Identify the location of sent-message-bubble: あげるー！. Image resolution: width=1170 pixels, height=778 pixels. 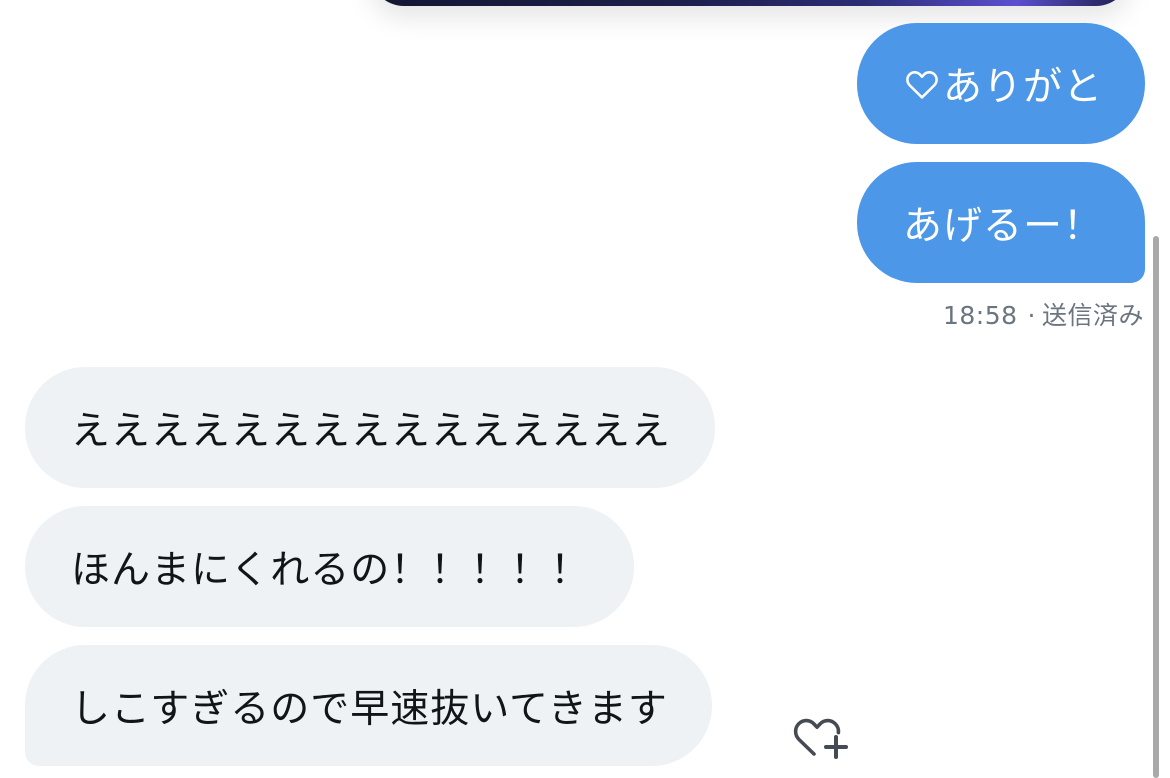
(1000, 222).